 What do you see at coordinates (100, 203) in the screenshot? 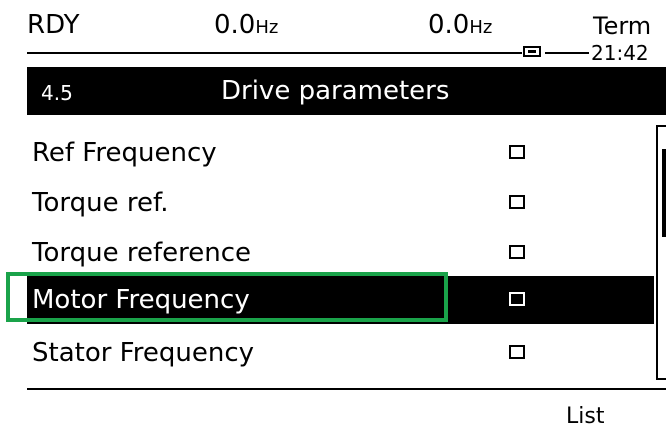
I see `list-item-label: Torque ref.` at bounding box center [100, 203].